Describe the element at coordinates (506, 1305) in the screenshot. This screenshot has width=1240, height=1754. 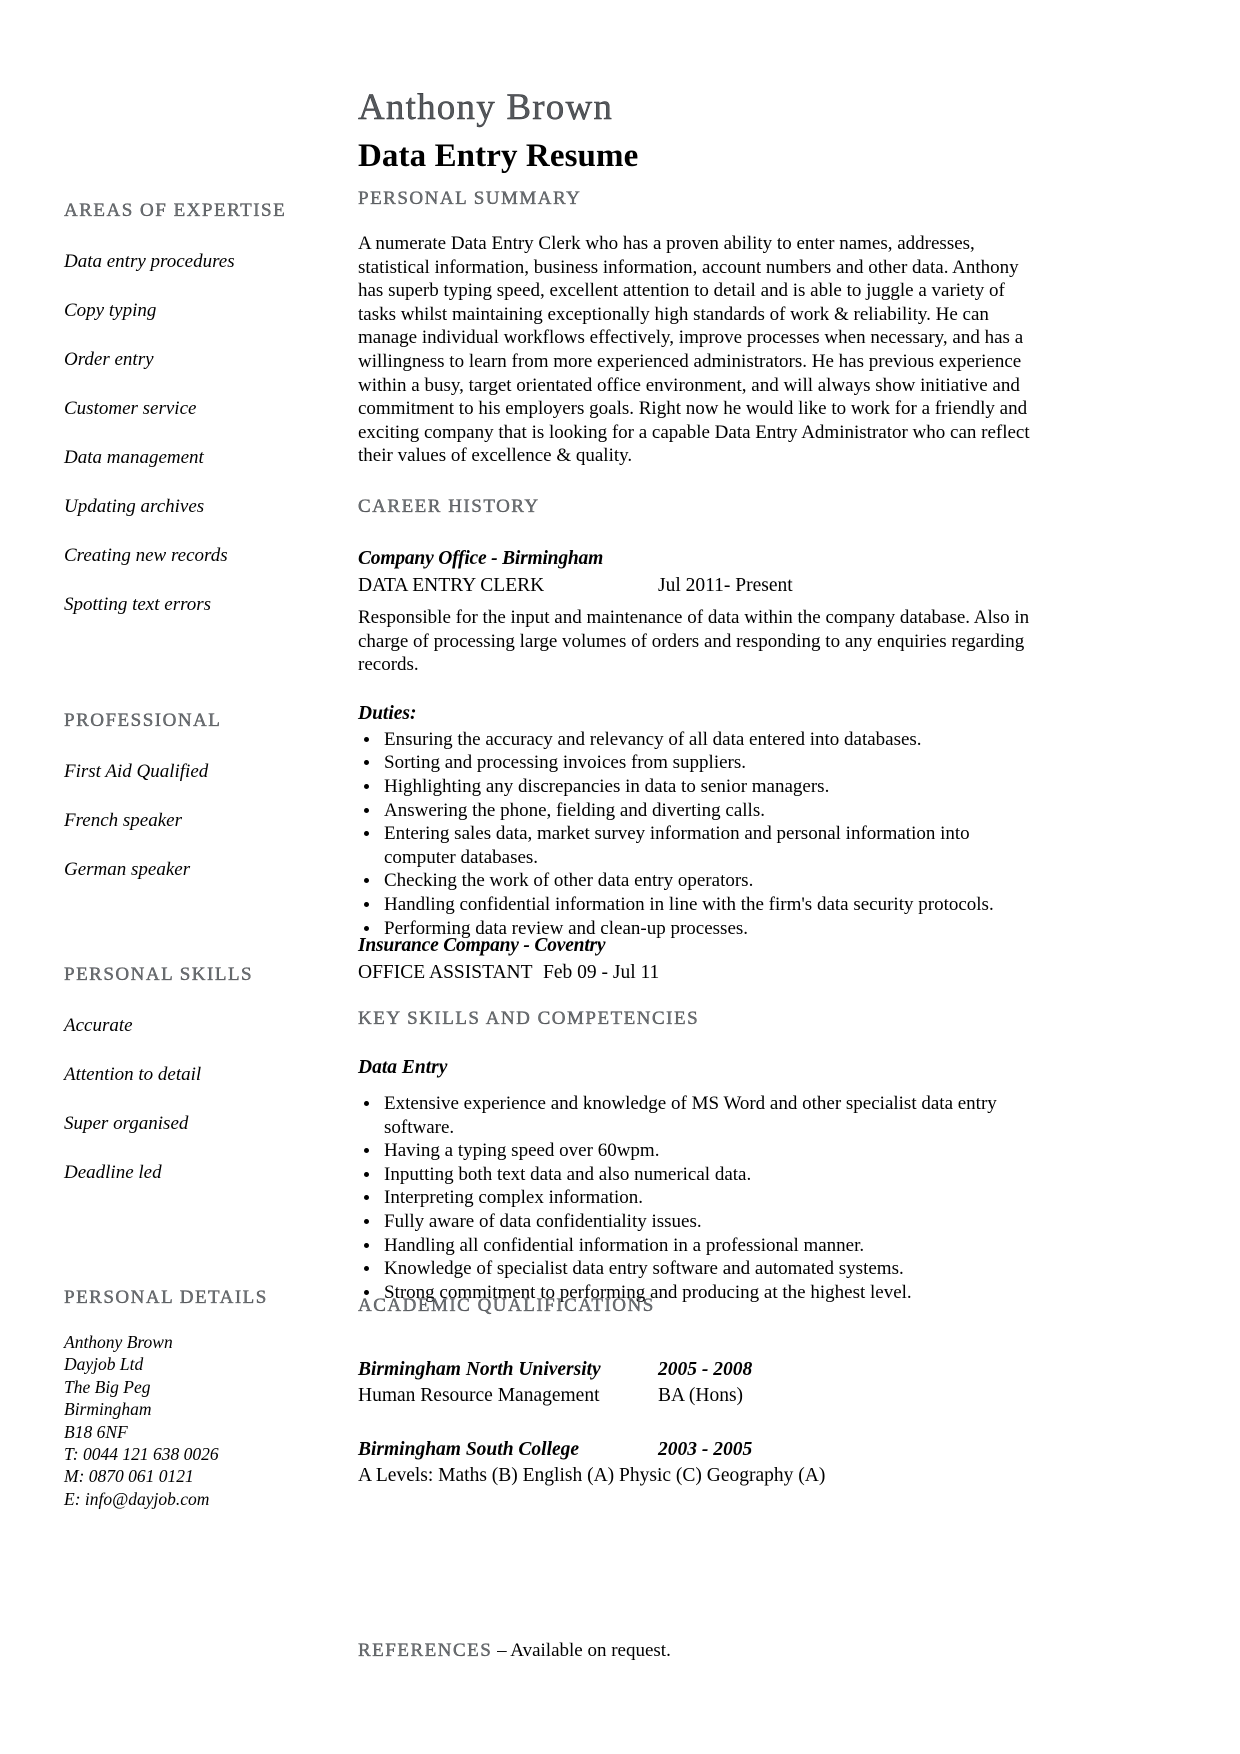
I see `heading-academic: ACADEMIC QUALIFICATIONS` at that location.